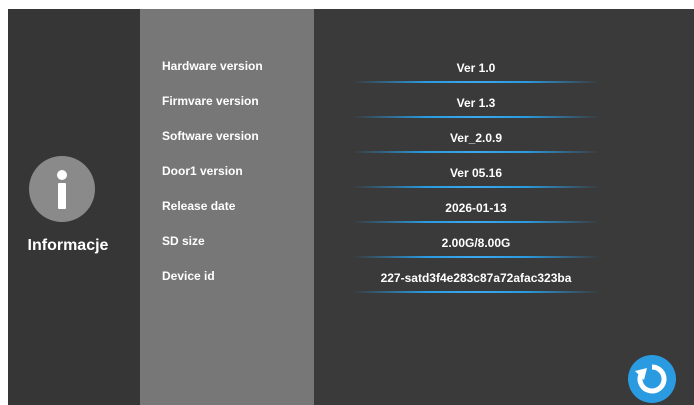 The image size is (694, 405). Describe the element at coordinates (188, 276) in the screenshot. I see `label-device-id: Device id` at that location.